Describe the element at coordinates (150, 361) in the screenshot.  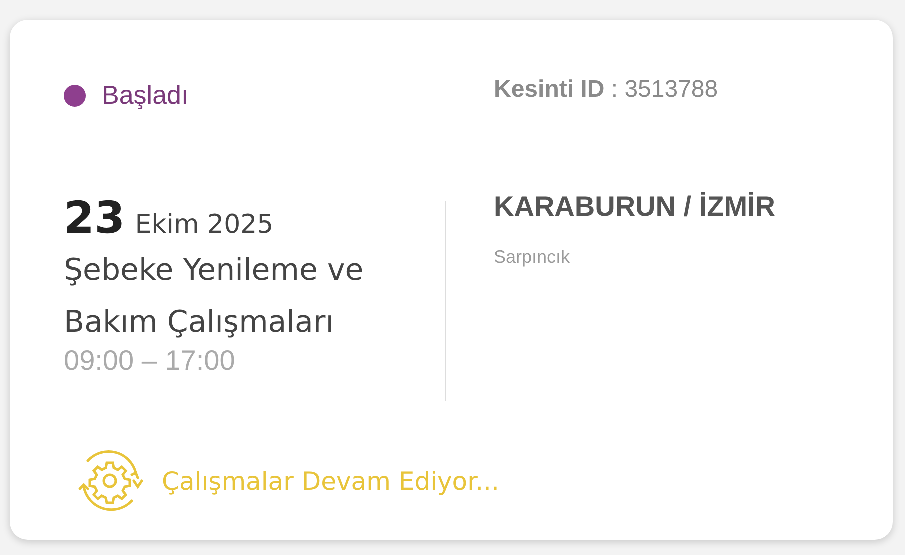
I see `time-range: 09:00 – 17:00` at that location.